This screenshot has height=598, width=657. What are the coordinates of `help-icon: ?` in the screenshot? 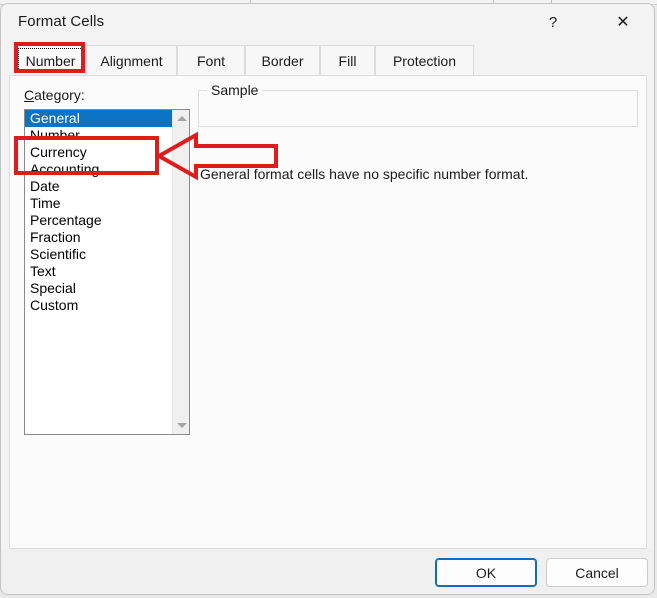 It's located at (553, 22).